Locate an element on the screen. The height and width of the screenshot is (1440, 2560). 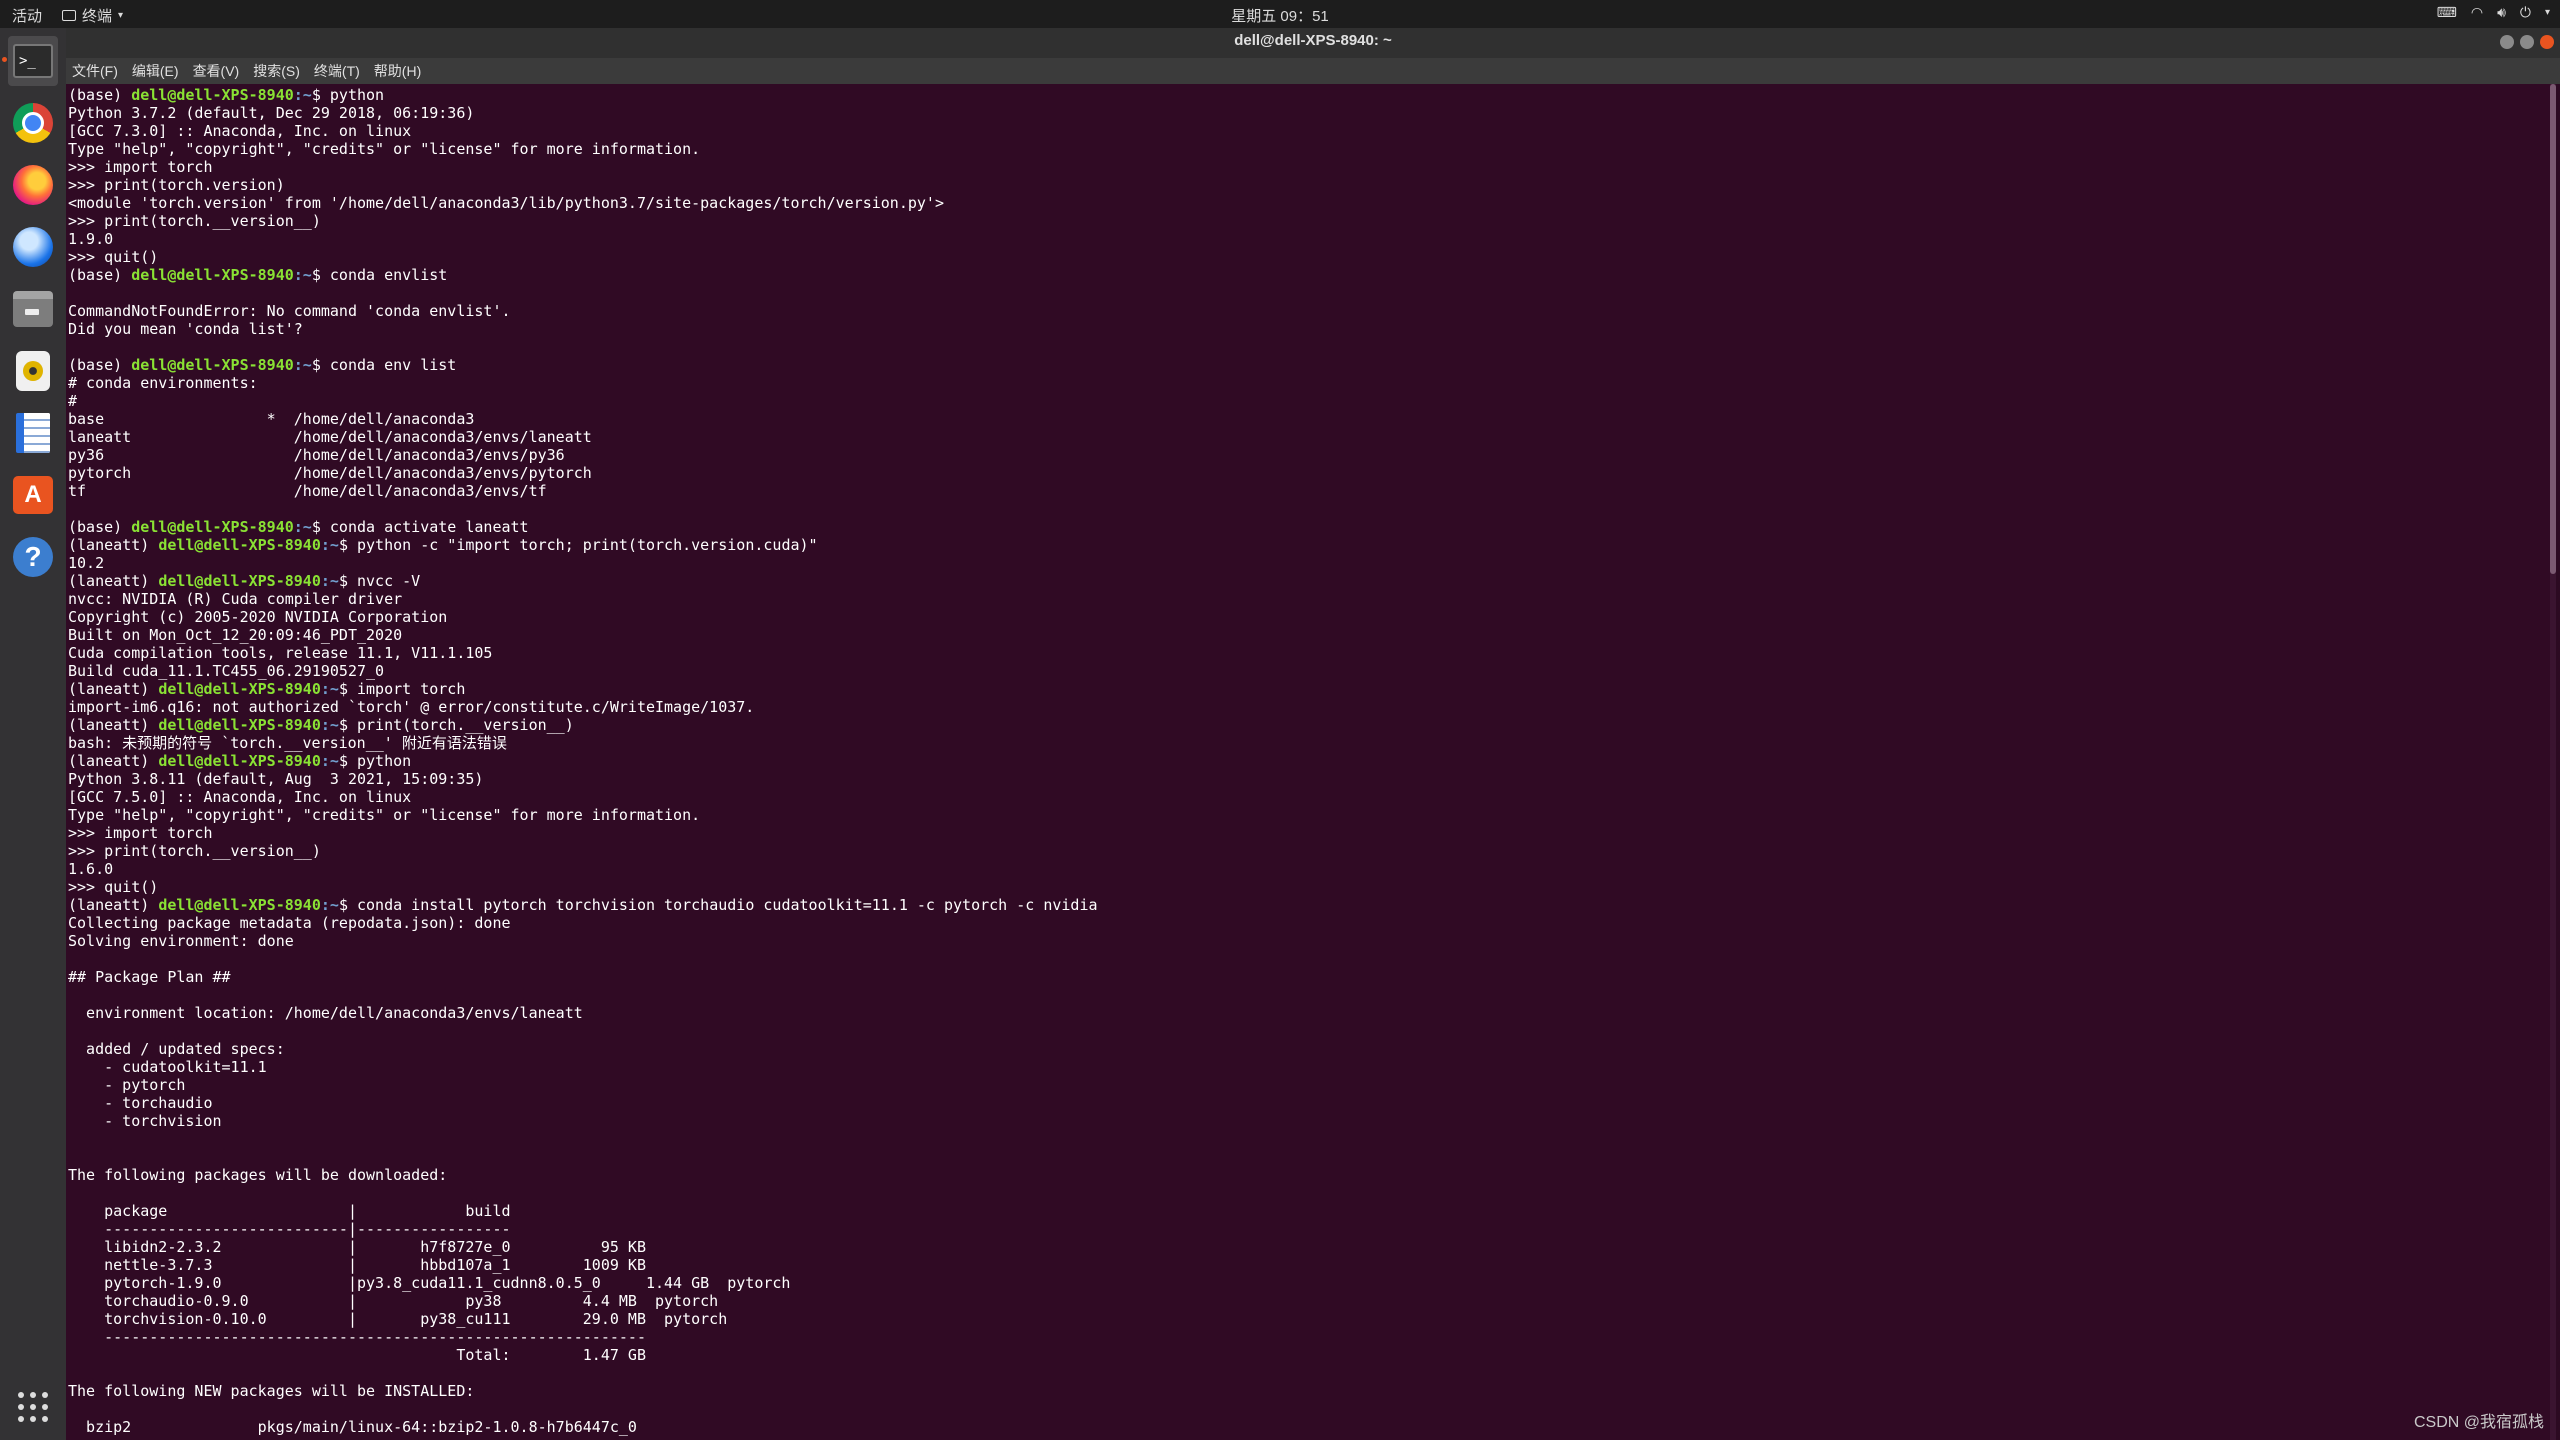
dock-rhythmbox is located at coordinates (33, 371).